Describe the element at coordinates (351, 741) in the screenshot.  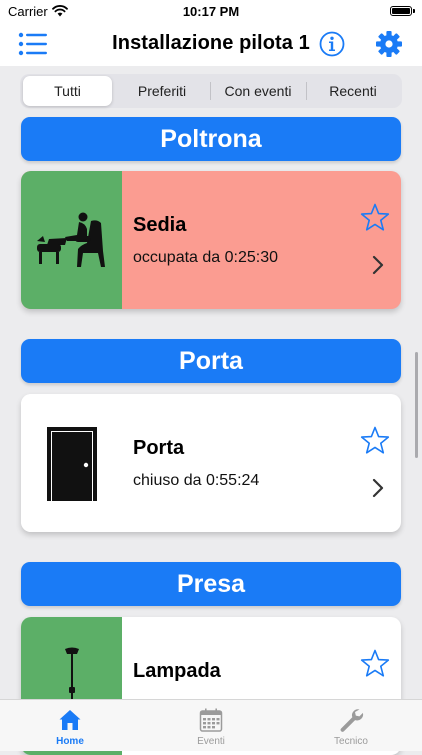
I see `tab-label: Tecnico` at that location.